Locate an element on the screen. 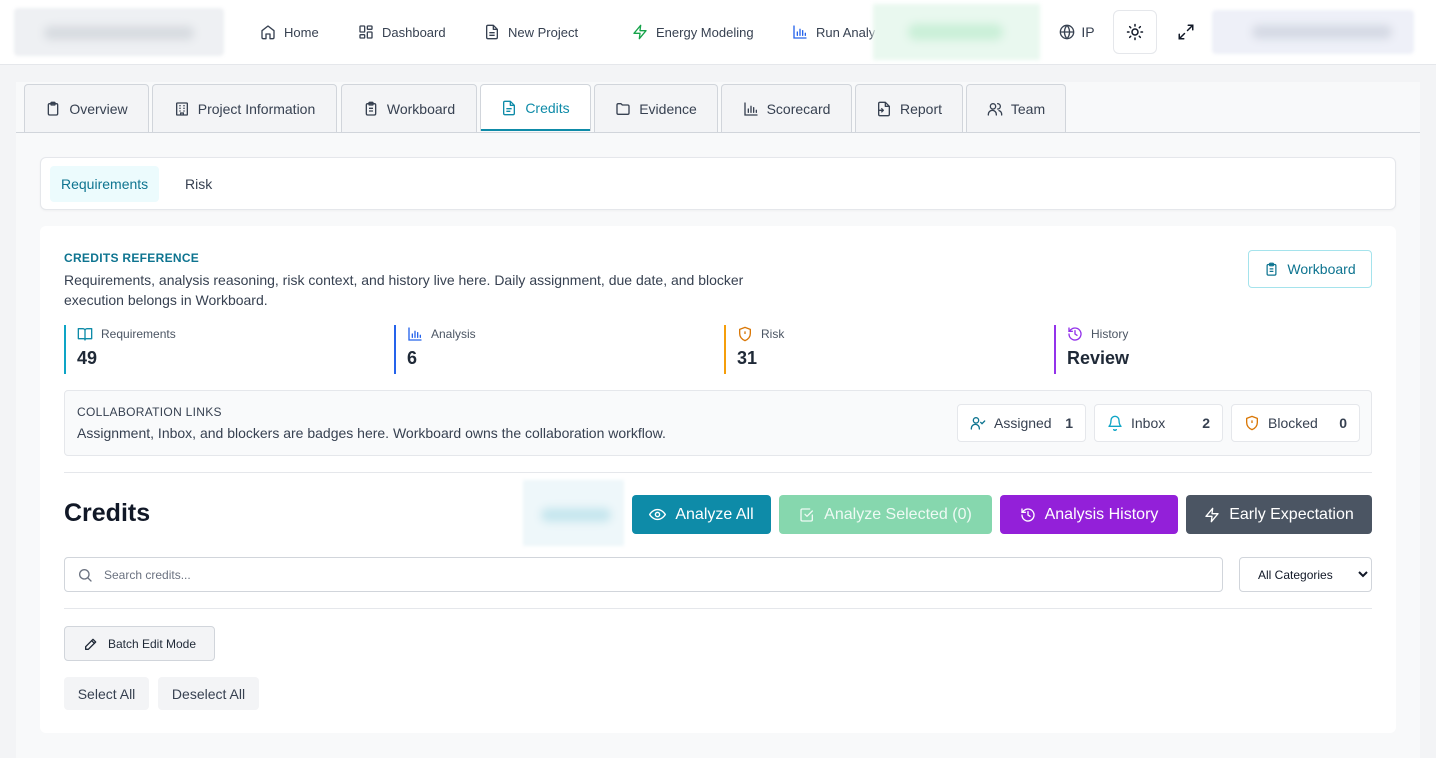  stat-value: 49 is located at coordinates (87, 358).